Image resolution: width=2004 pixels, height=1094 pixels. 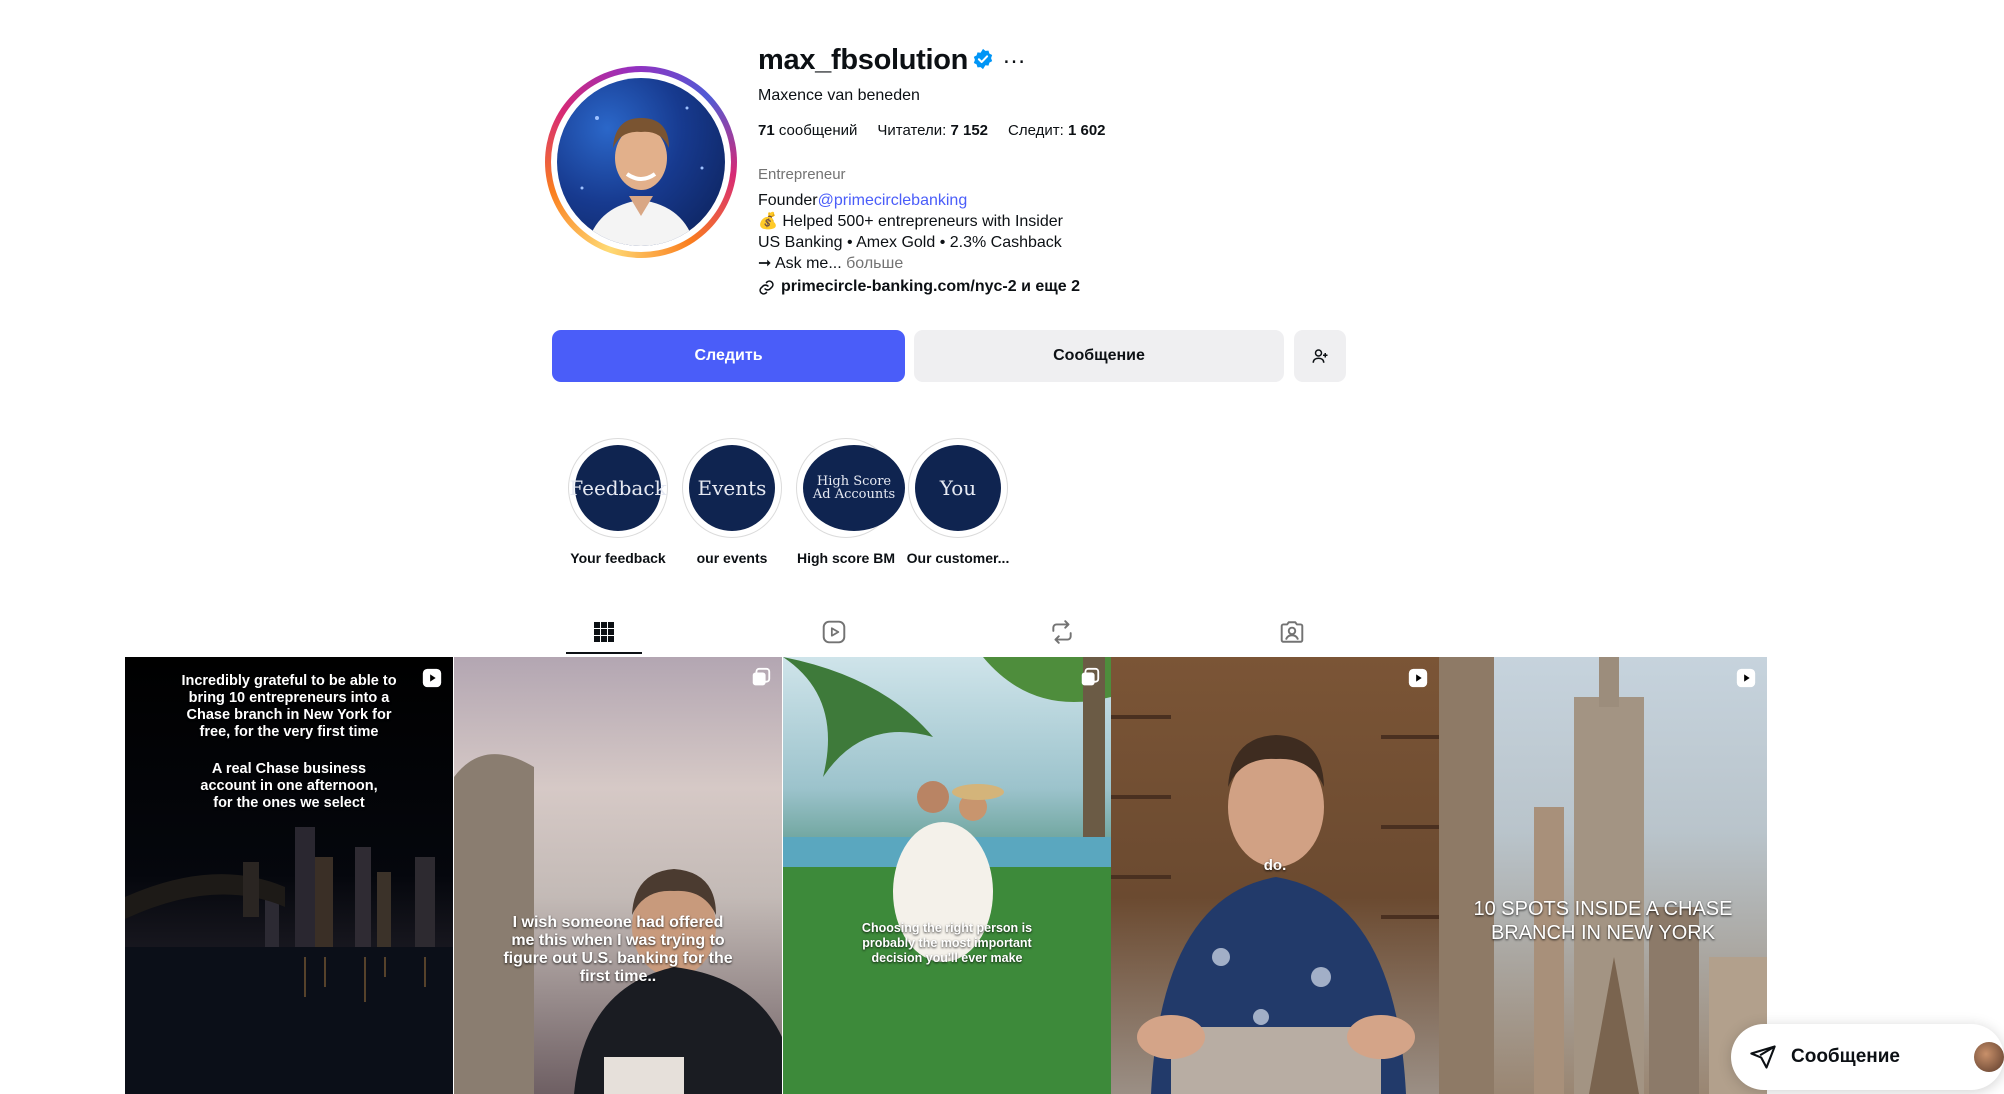 What do you see at coordinates (863, 60) in the screenshot?
I see `username: max_fbsolution` at bounding box center [863, 60].